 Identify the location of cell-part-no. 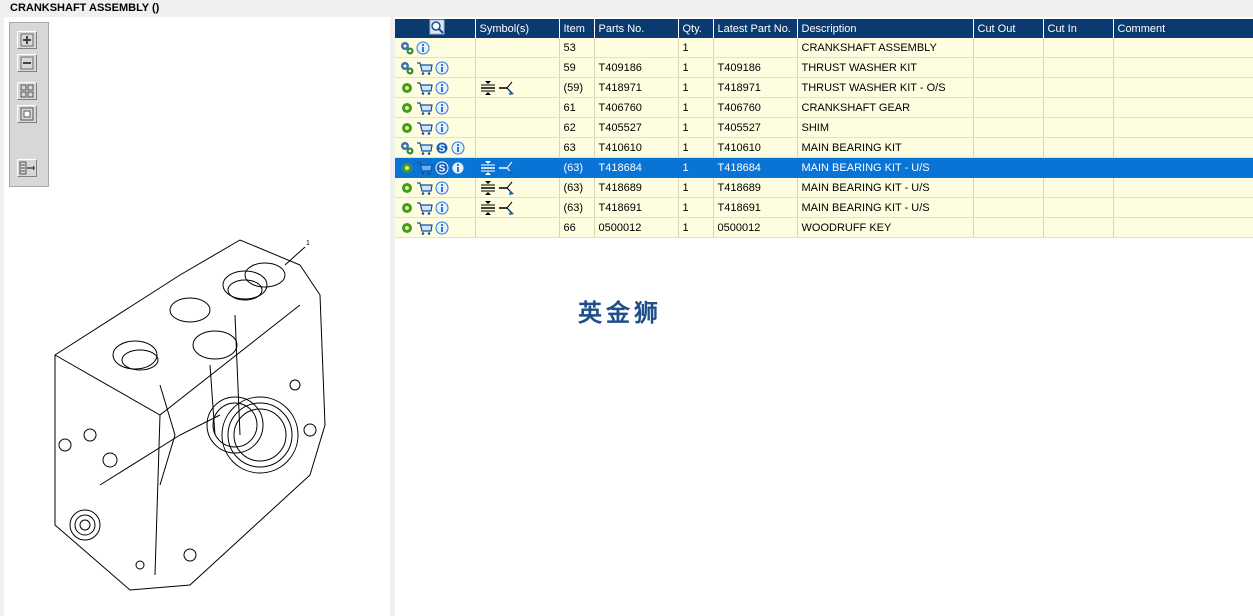
(636, 48).